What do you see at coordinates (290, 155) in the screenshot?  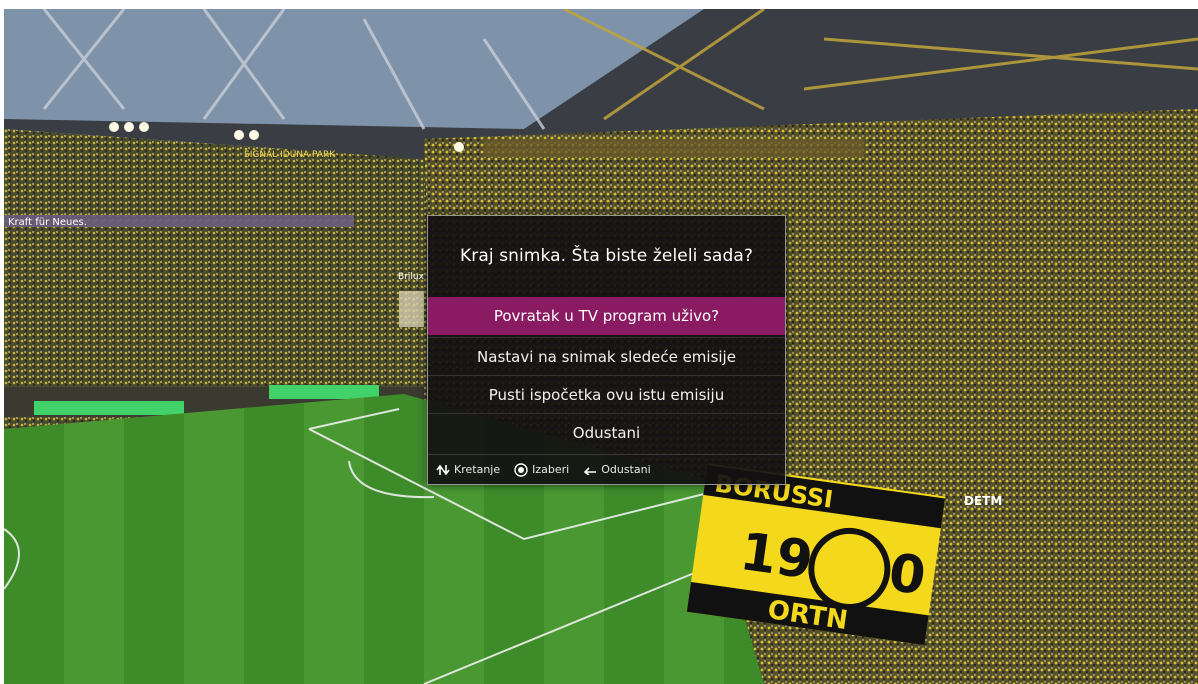 I see `banner-center-text: SIGNAL IDUNA PARK` at bounding box center [290, 155].